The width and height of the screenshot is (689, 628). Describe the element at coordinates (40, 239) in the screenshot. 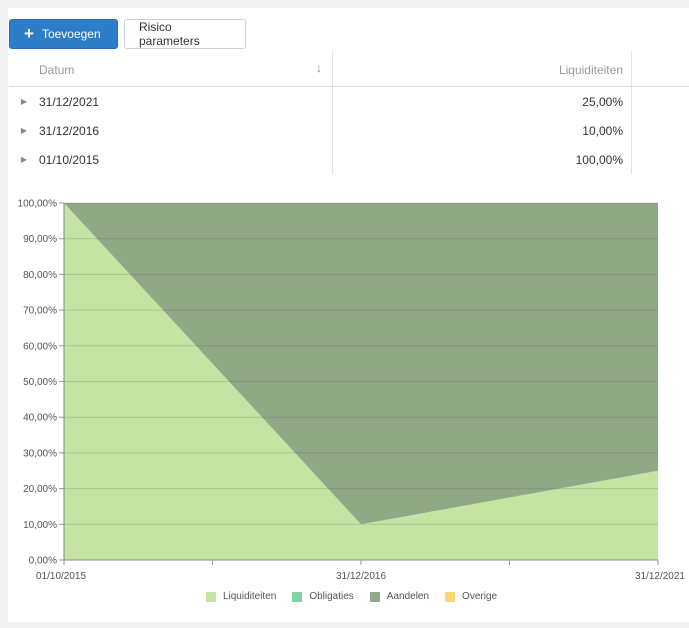

I see `y-tick-label: 90,00%` at that location.